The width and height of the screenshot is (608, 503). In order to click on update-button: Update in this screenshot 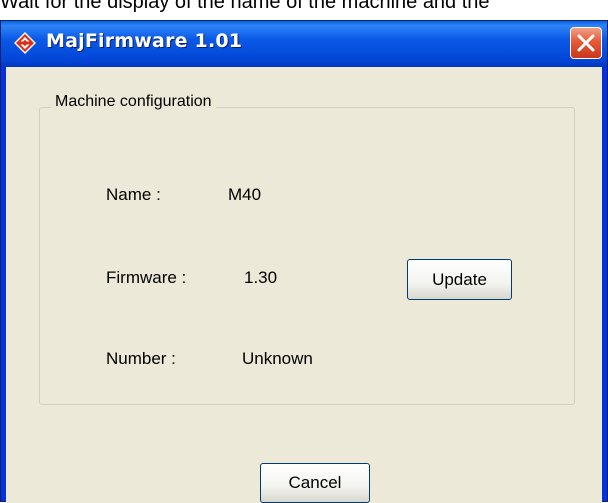, I will do `click(459, 279)`.